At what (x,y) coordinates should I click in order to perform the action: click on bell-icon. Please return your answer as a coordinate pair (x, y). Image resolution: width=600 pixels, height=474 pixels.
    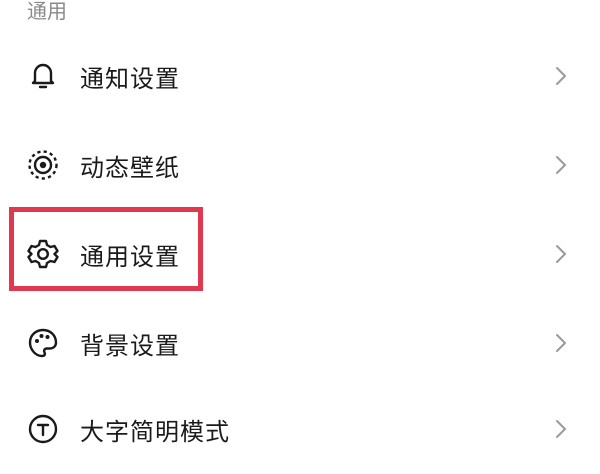
    Looking at the image, I should click on (43, 76).